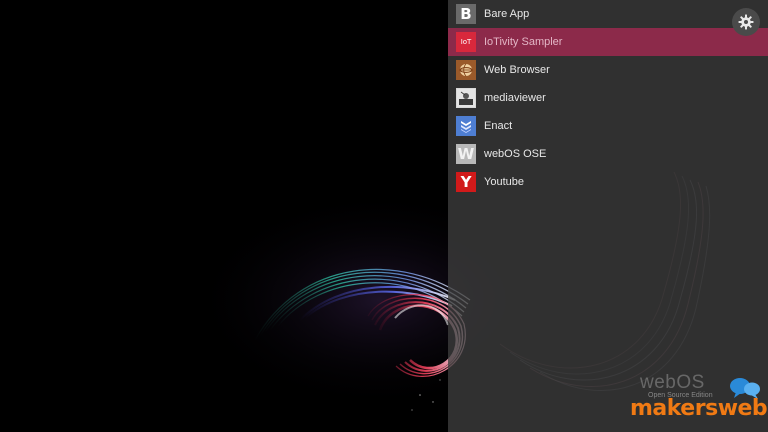  Describe the element at coordinates (515, 154) in the screenshot. I see `app-label: webOS OSE` at that location.